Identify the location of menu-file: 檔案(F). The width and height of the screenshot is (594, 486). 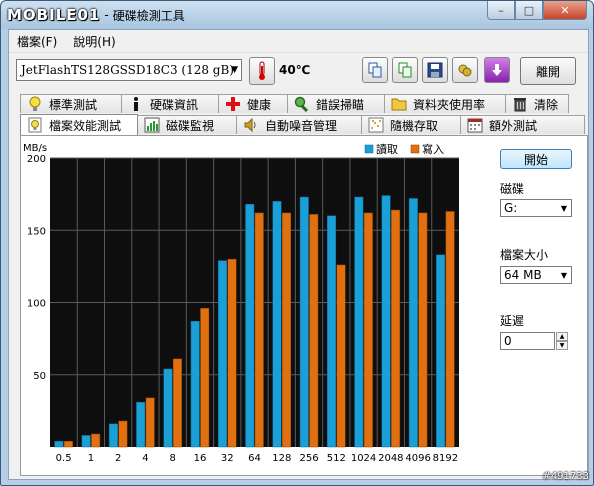
(37, 41).